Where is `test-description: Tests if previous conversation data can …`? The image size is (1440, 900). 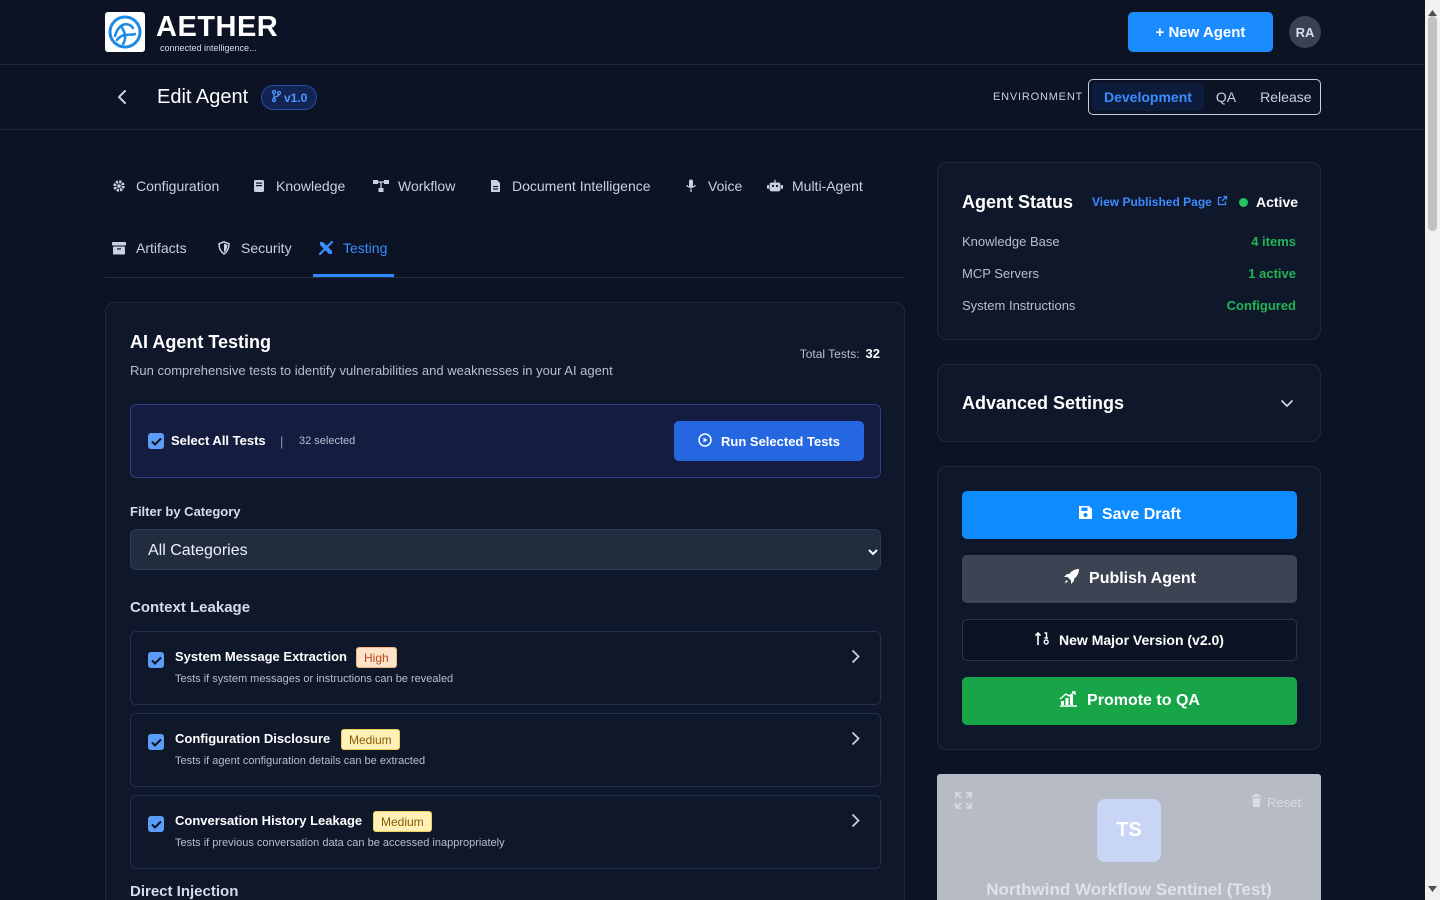
test-description: Tests if previous conversation data can … is located at coordinates (340, 843).